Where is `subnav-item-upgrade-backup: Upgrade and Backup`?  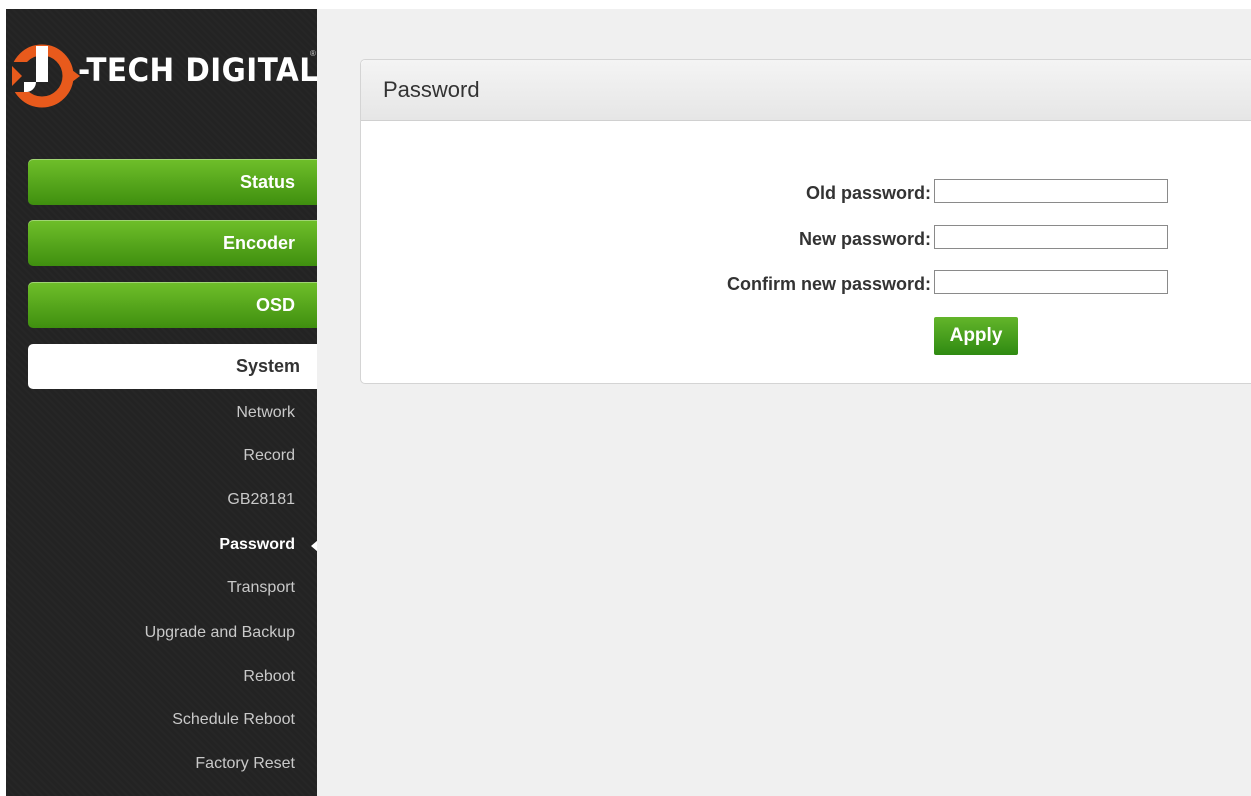 subnav-item-upgrade-backup: Upgrade and Backup is located at coordinates (220, 633).